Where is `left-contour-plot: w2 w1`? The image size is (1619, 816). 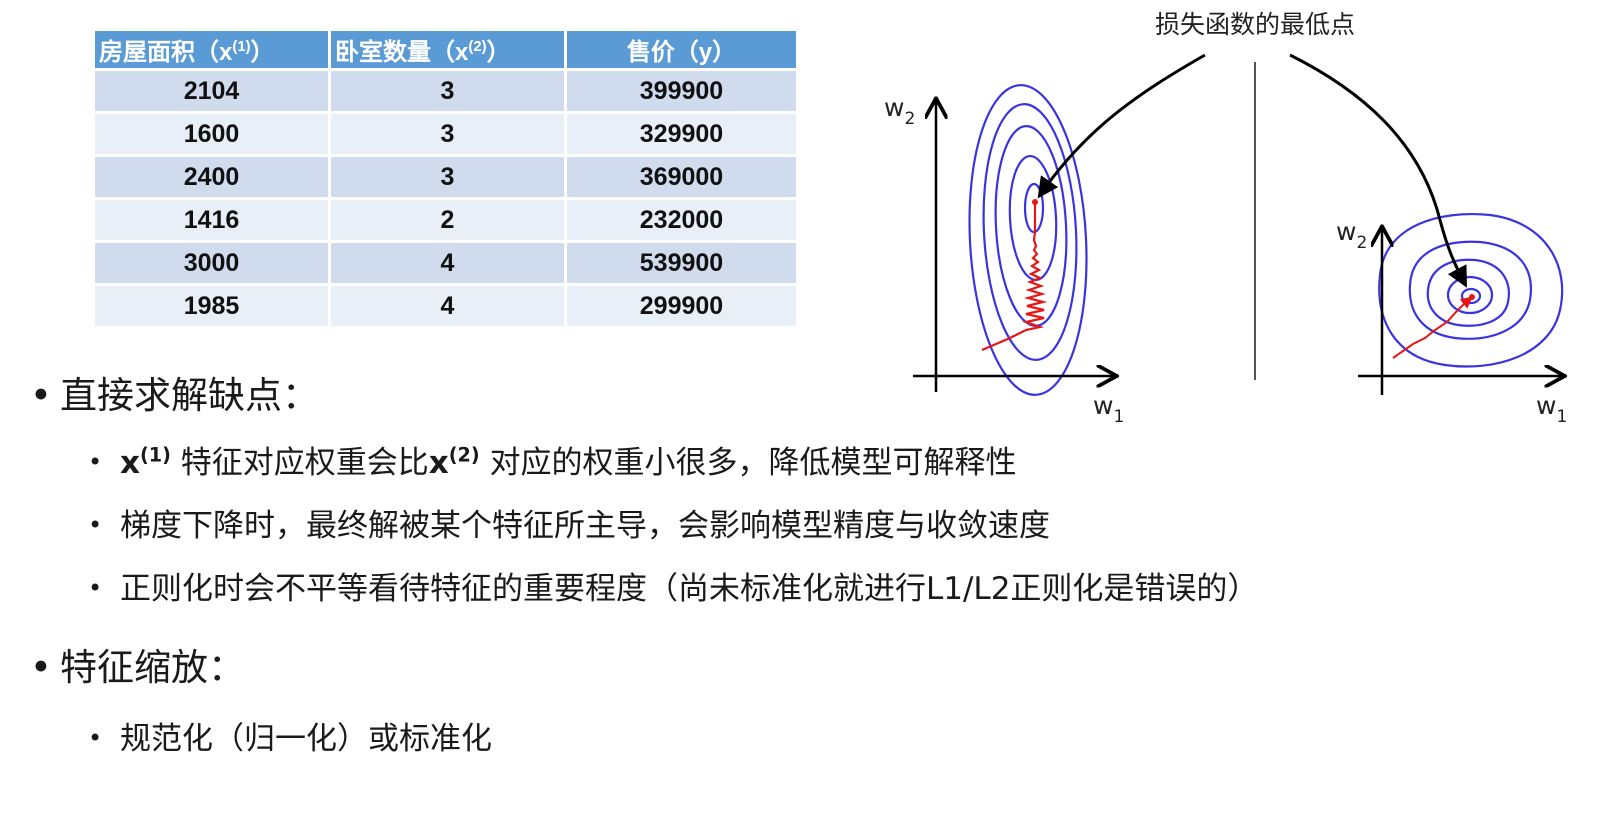 left-contour-plot: w2 w1 is located at coordinates (1045, 240).